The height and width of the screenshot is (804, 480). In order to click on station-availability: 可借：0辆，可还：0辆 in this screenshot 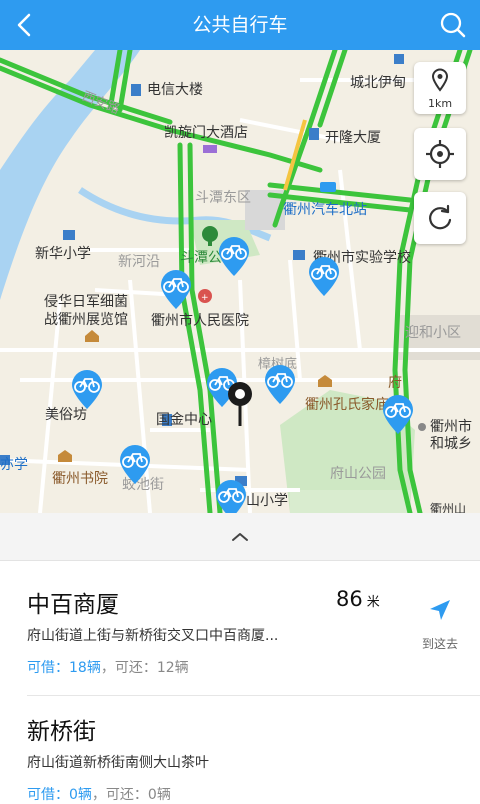, I will do `click(99, 794)`.